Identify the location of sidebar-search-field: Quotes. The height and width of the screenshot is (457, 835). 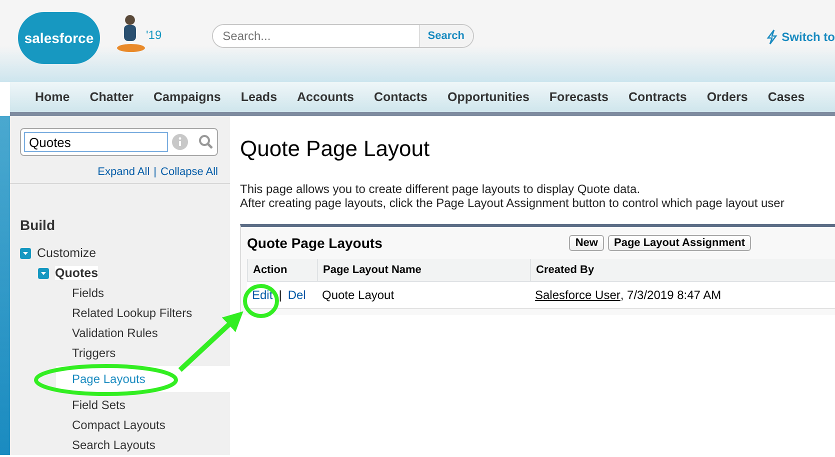
(96, 142).